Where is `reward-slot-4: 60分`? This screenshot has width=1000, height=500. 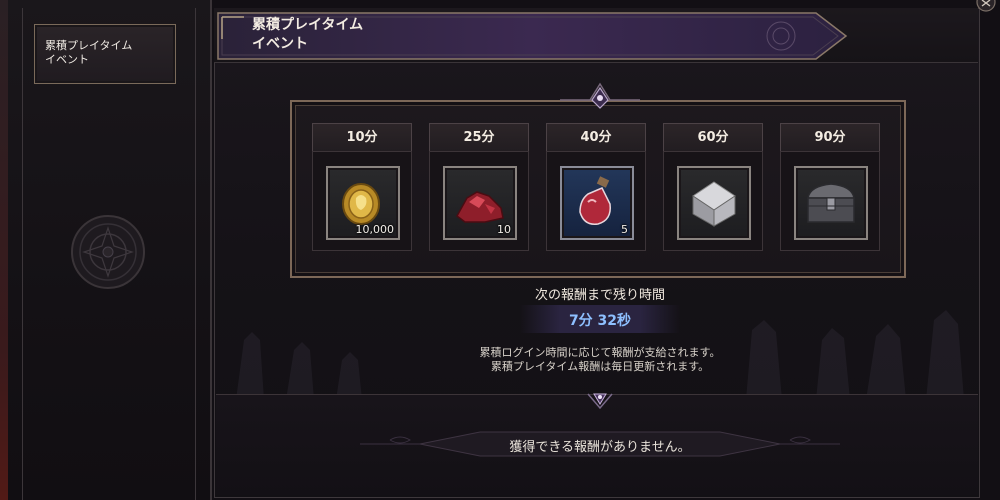
reward-slot-4: 60分 is located at coordinates (713, 187).